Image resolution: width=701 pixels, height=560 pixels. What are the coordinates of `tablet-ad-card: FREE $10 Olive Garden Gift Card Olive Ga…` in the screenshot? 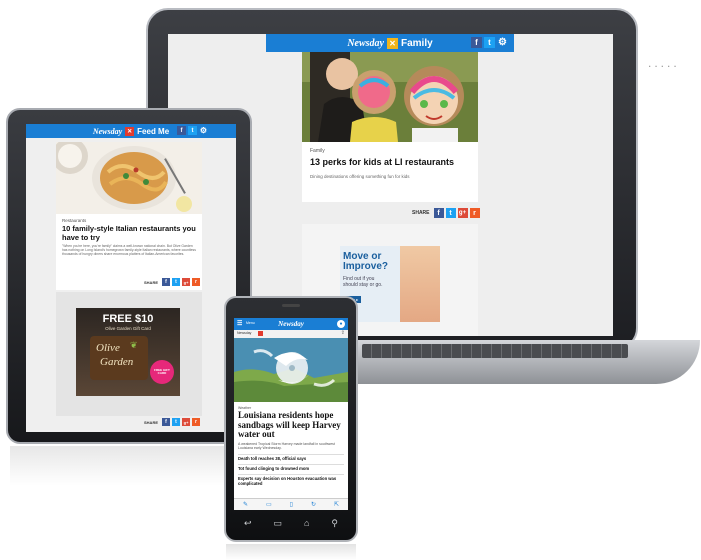 It's located at (129, 354).